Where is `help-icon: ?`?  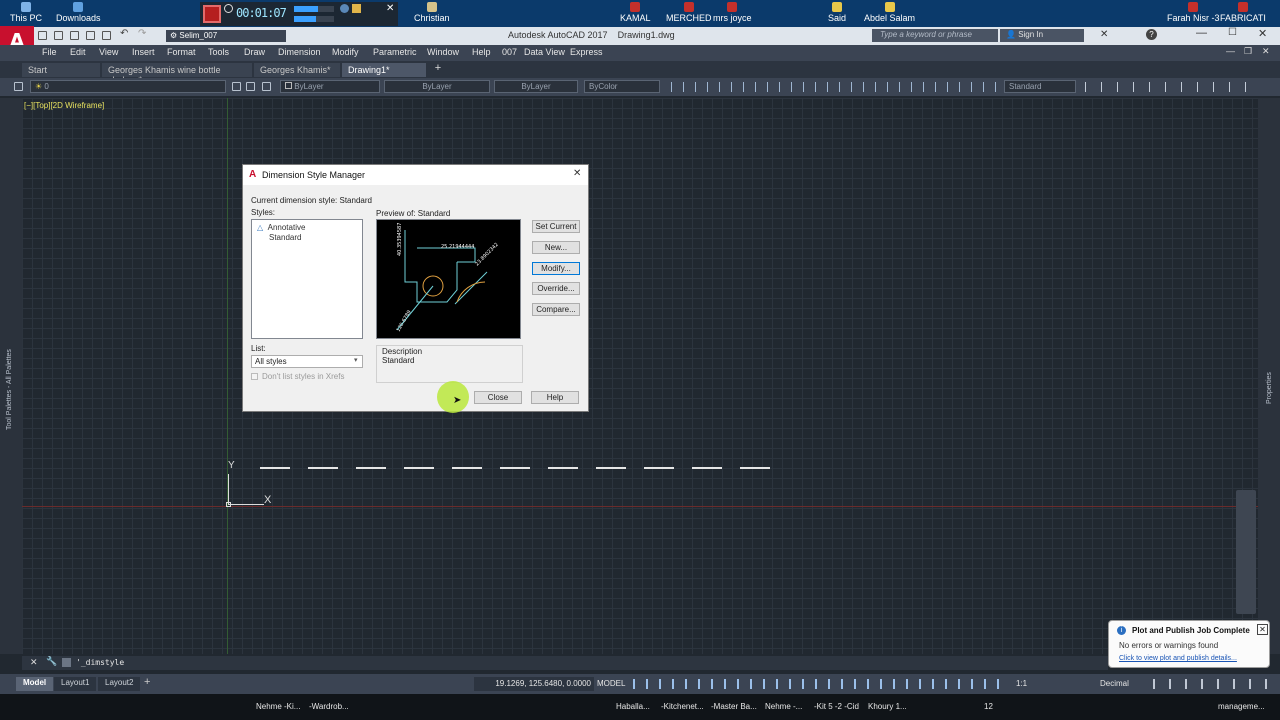
help-icon: ? is located at coordinates (1151, 34).